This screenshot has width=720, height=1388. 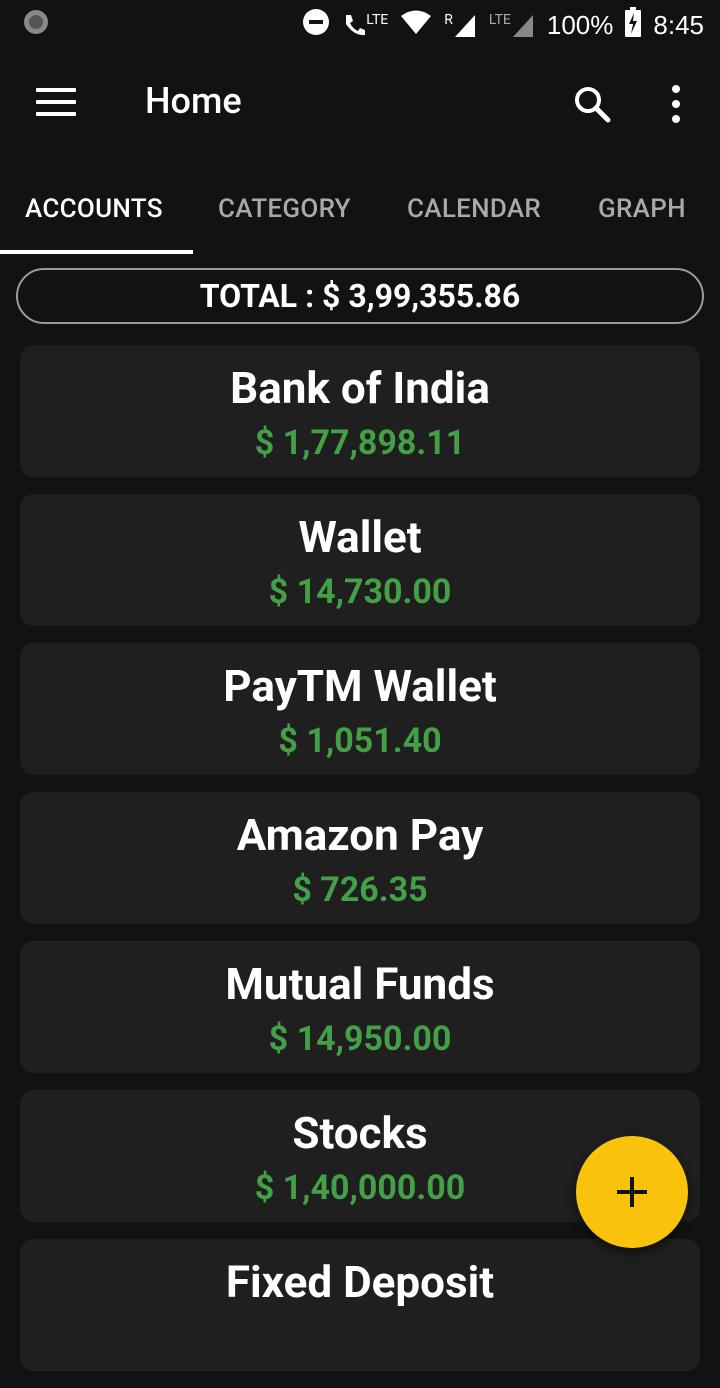 I want to click on account-name: Wallet, so click(x=360, y=537).